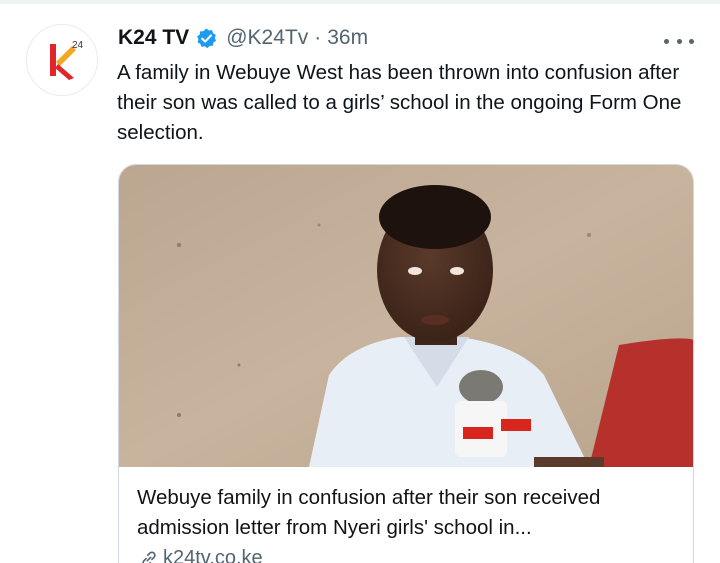  I want to click on more-options-icon, so click(679, 41).